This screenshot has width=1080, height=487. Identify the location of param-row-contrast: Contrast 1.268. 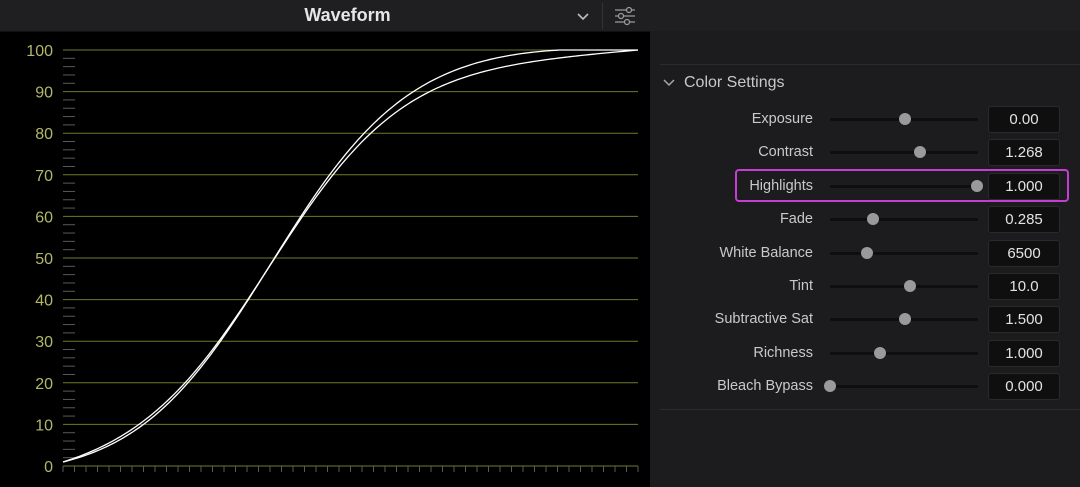
(865, 152).